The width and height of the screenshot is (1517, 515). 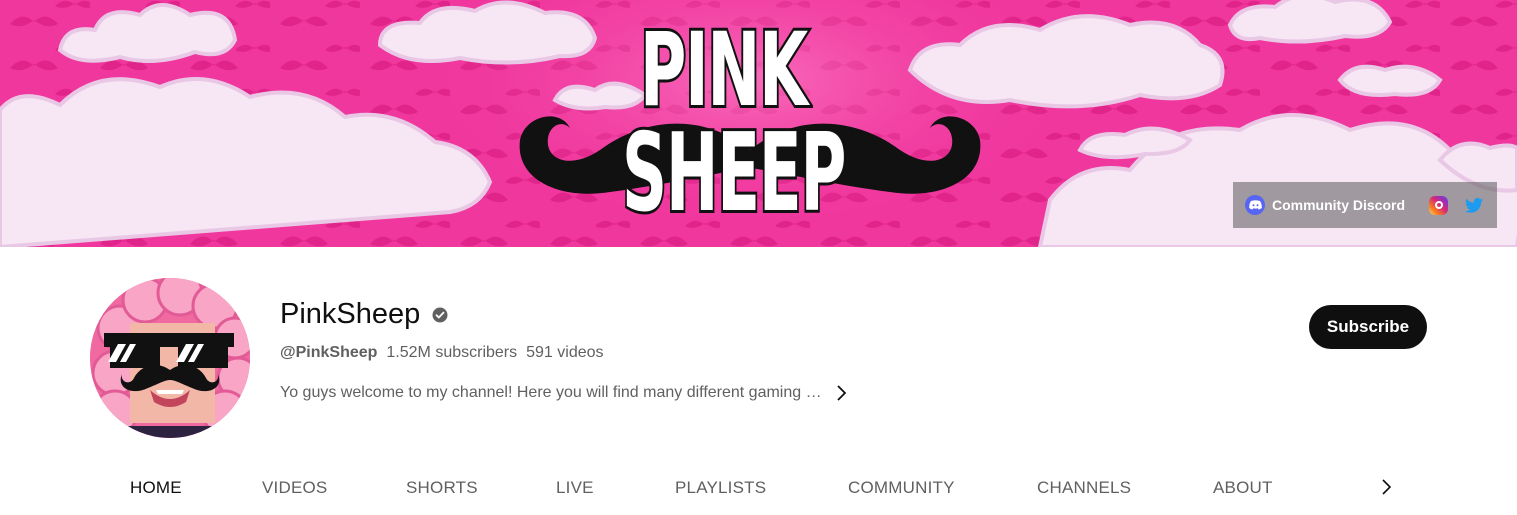 I want to click on video-count: 591 videos, so click(x=565, y=352).